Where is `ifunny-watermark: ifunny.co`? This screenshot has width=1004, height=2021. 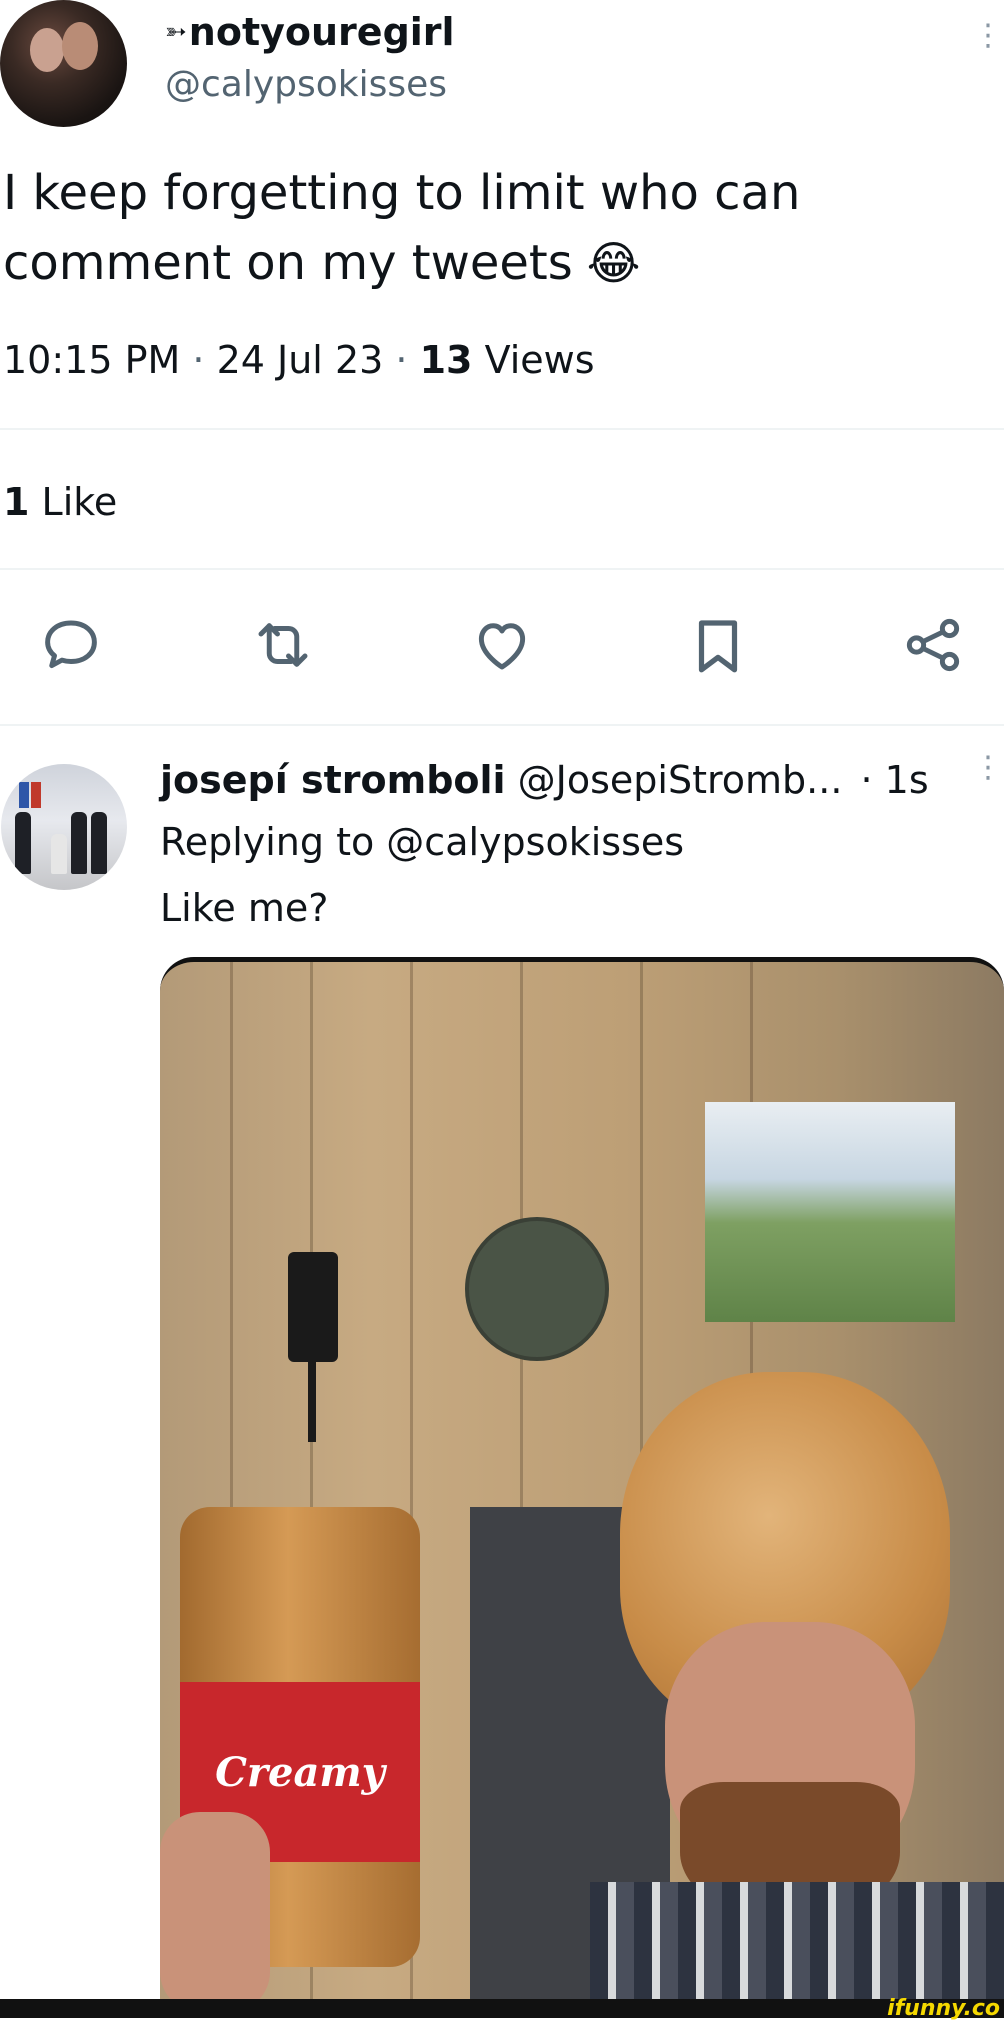 ifunny-watermark: ifunny.co is located at coordinates (943, 2008).